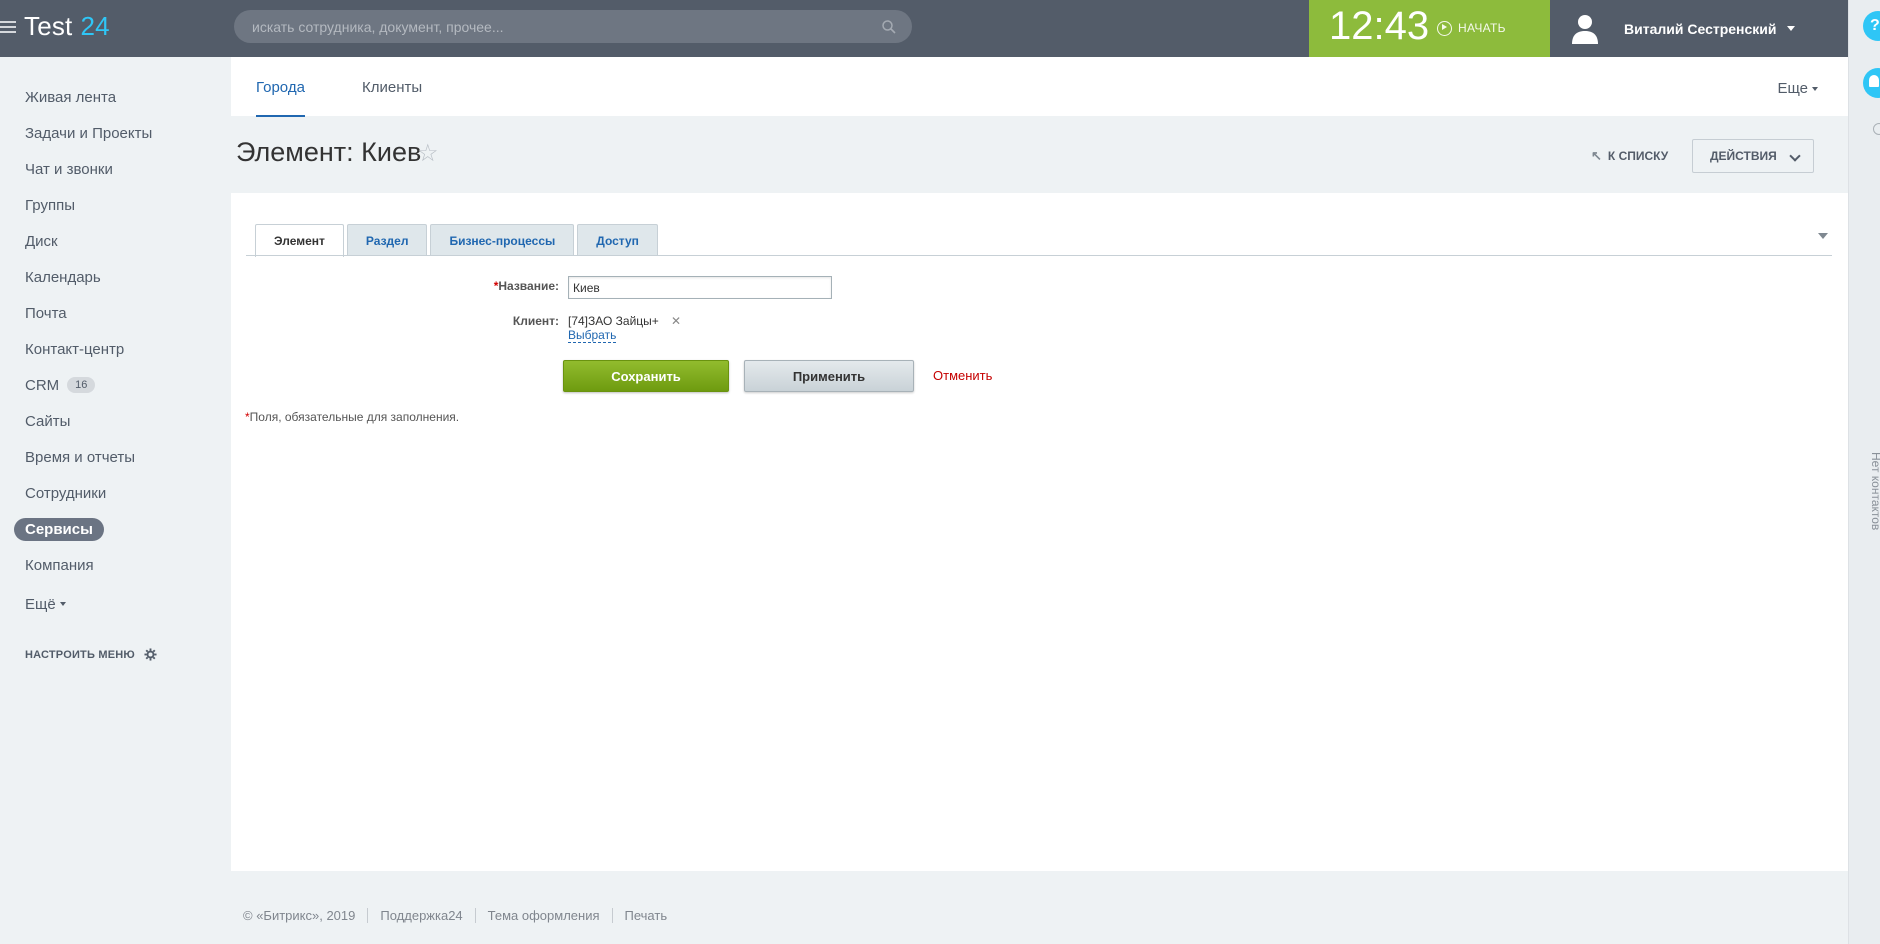 The height and width of the screenshot is (944, 1880). I want to click on right-side-panel: ? Нет контактов, so click(1864, 472).